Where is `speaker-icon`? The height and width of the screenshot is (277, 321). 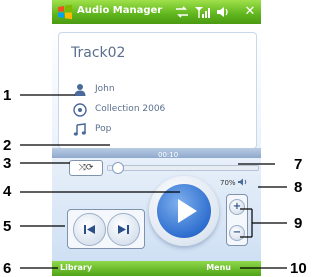 speaker-icon is located at coordinates (223, 12).